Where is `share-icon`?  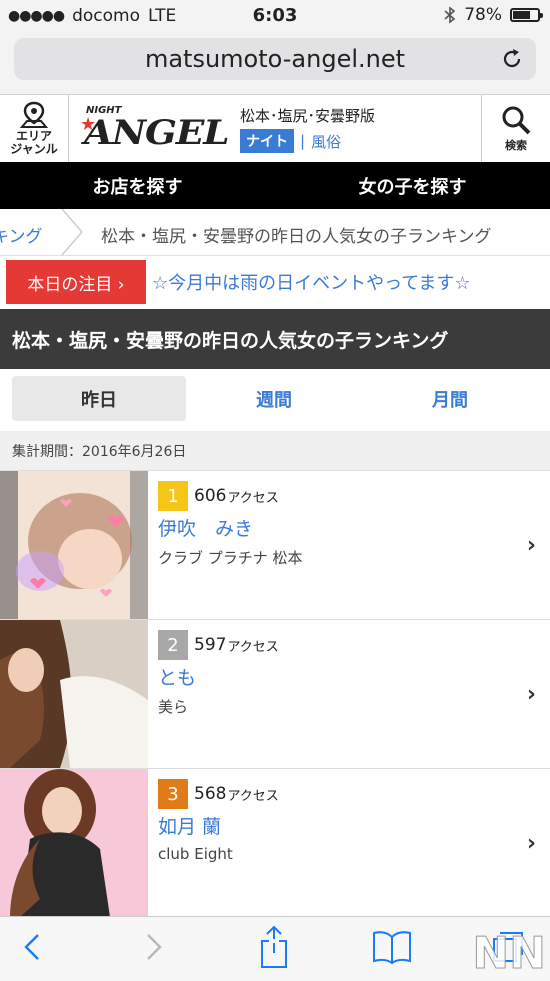
share-icon is located at coordinates (274, 947).